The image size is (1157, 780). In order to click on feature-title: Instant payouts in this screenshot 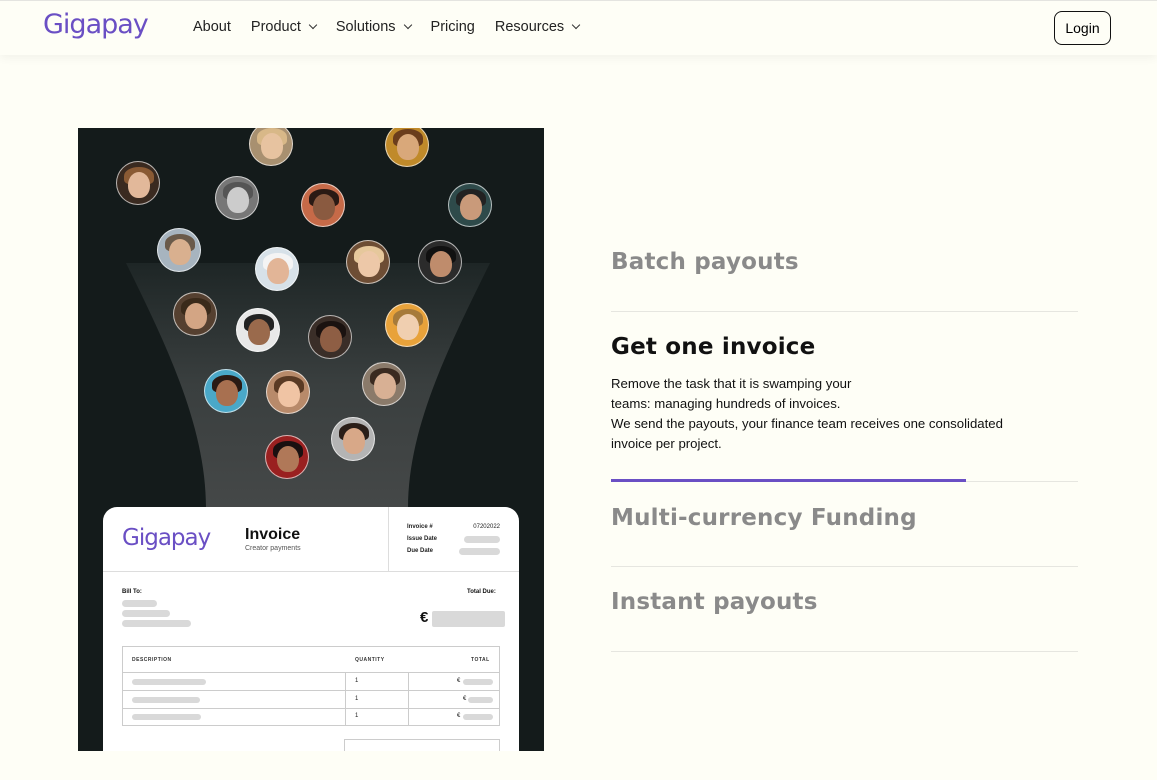, I will do `click(714, 602)`.